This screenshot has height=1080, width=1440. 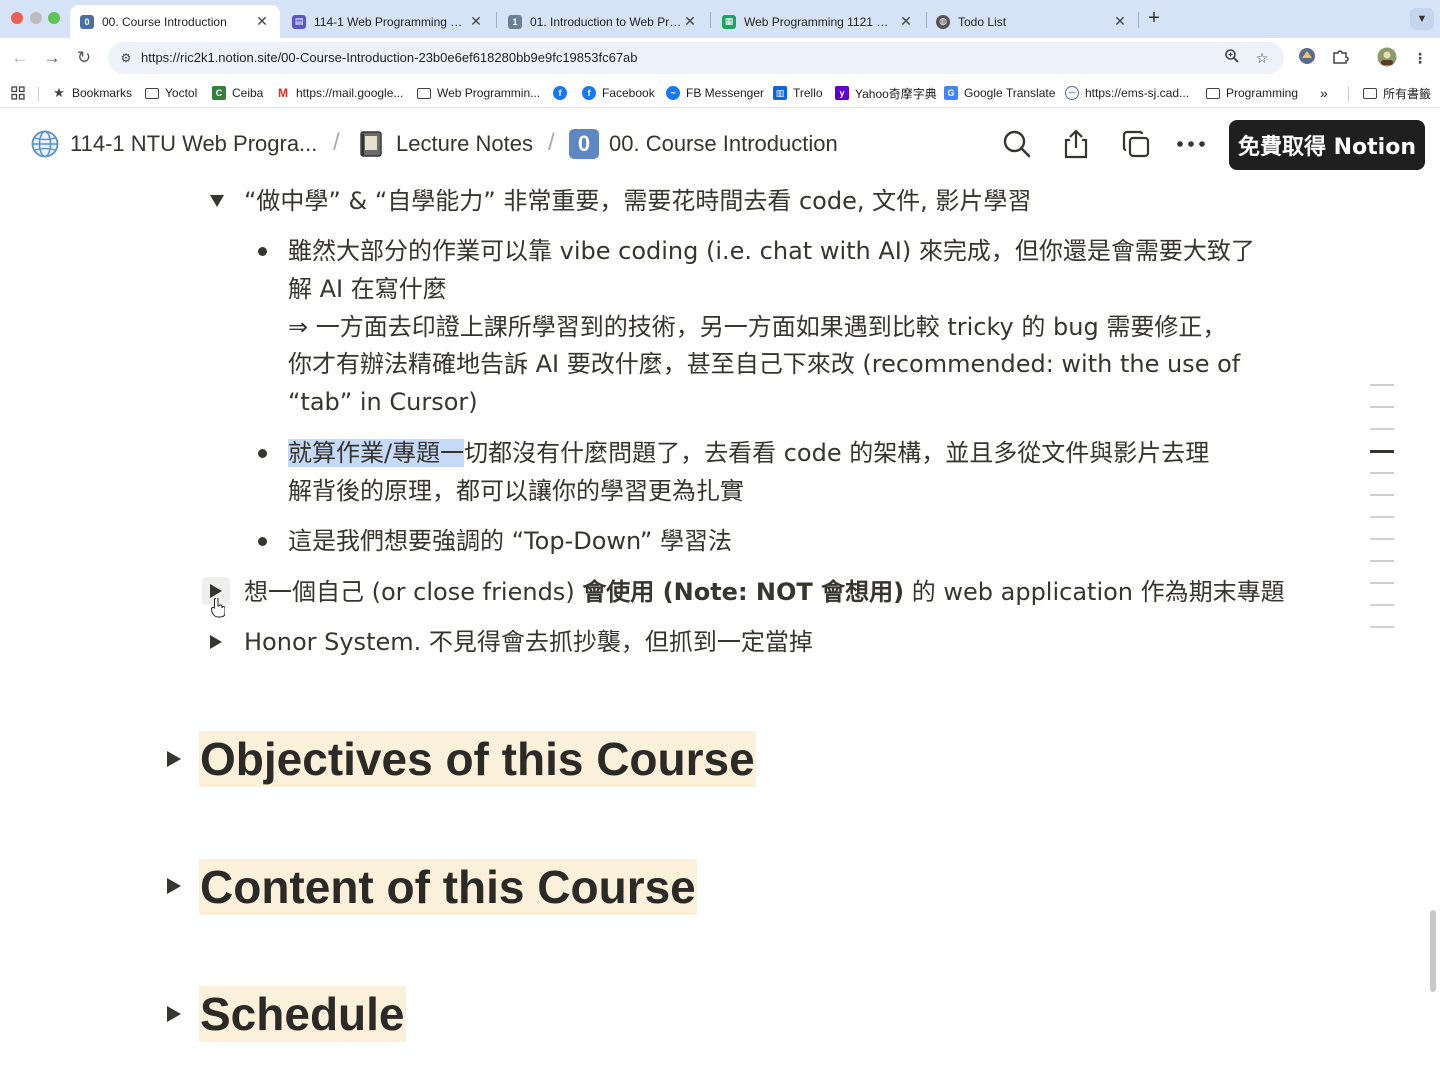 I want to click on get-notion-free-button: 免費取得 Notion, so click(x=1327, y=145).